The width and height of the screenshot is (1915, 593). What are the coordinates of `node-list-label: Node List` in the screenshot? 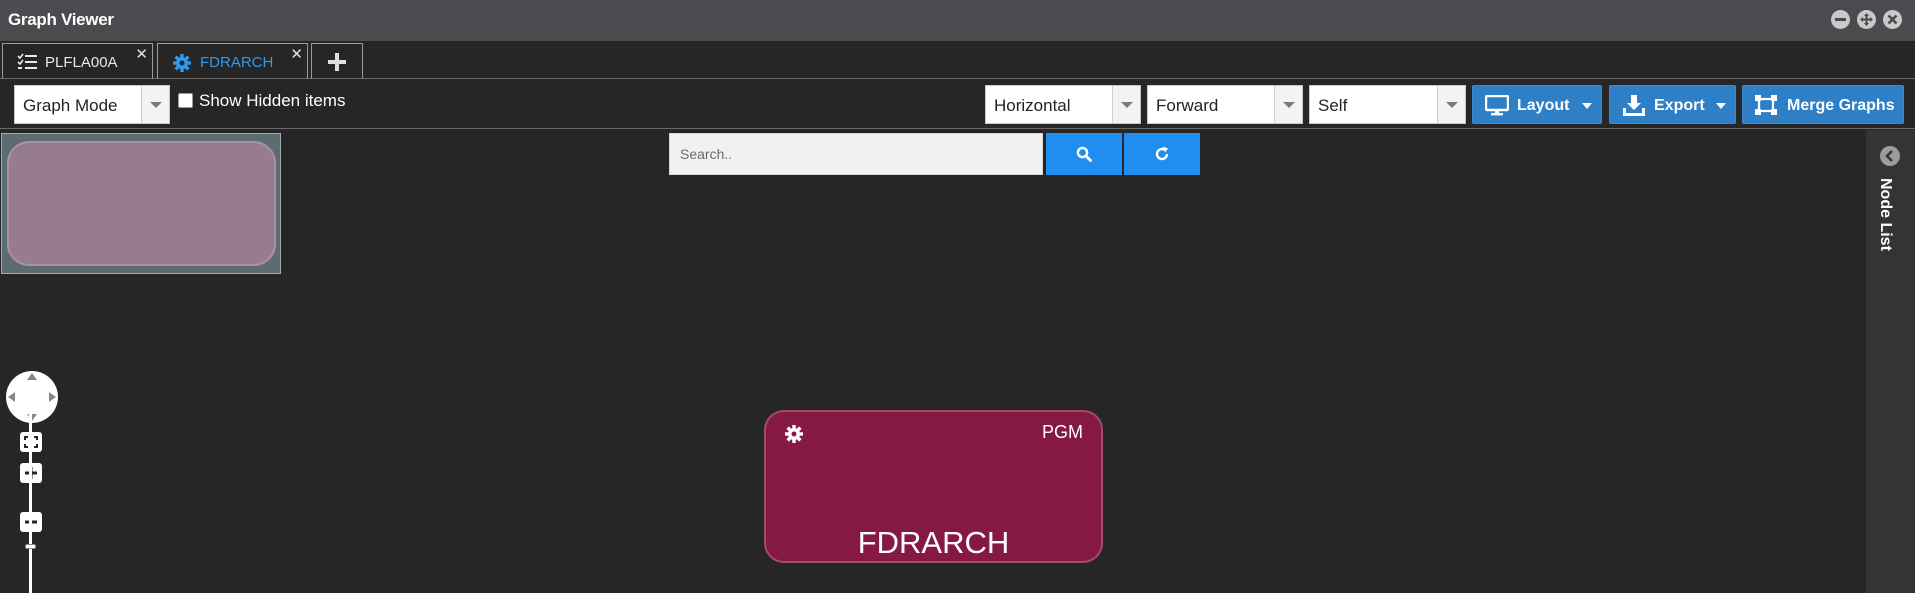 It's located at (1885, 214).